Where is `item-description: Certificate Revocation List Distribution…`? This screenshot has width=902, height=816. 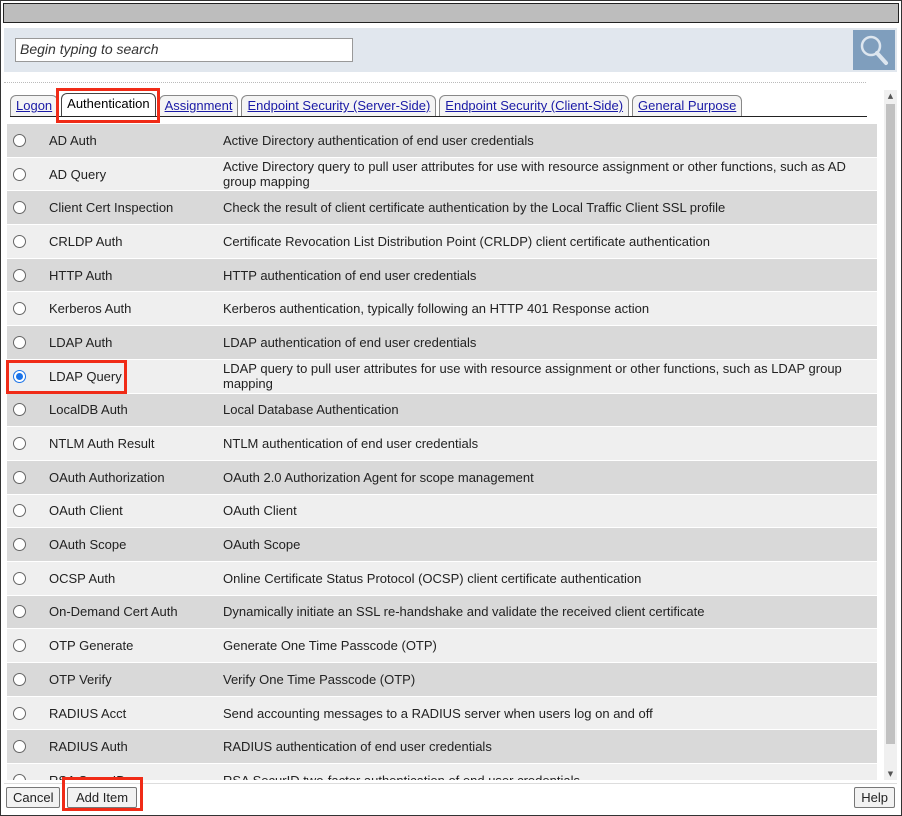
item-description: Certificate Revocation List Distribution… is located at coordinates (466, 241).